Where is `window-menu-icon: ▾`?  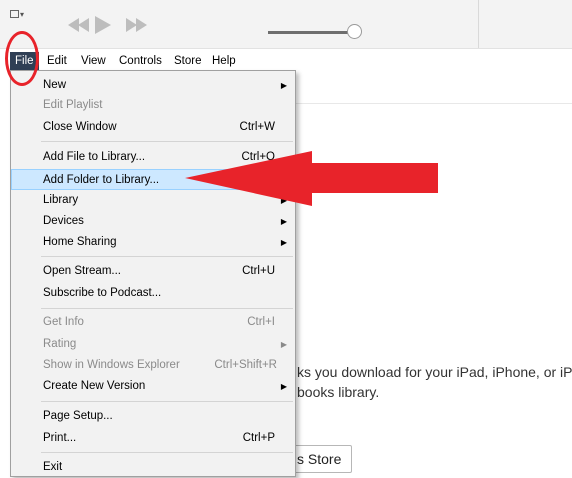 window-menu-icon: ▾ is located at coordinates (17, 15).